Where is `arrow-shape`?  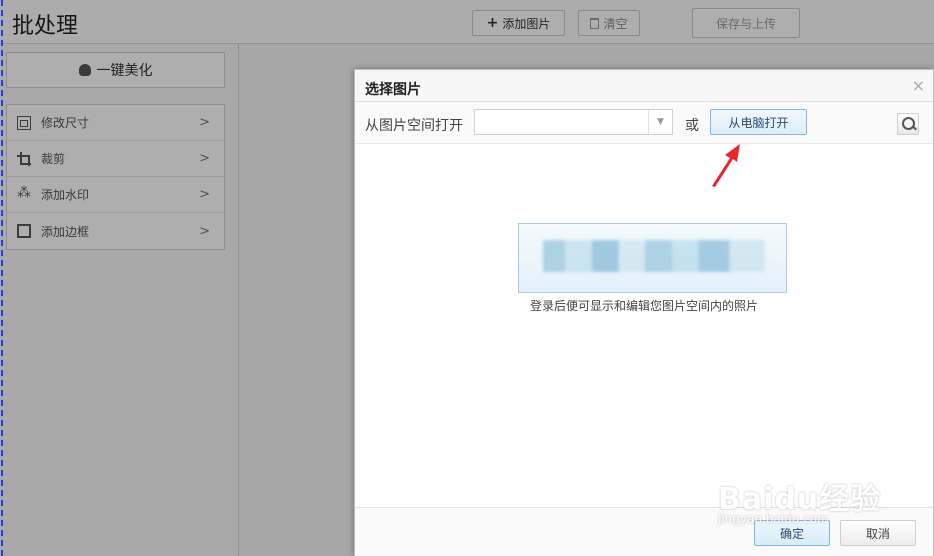
arrow-shape is located at coordinates (726, 165).